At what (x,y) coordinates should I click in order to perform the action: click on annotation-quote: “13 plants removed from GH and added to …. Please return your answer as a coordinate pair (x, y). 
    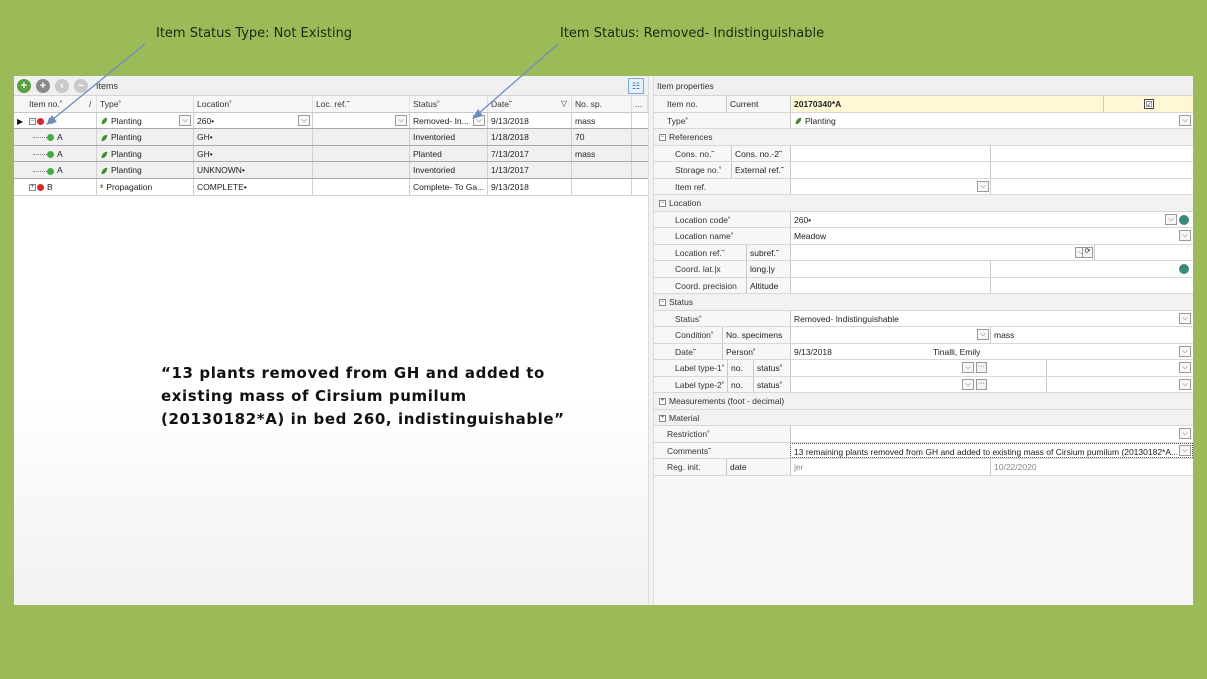
    Looking at the image, I should click on (363, 396).